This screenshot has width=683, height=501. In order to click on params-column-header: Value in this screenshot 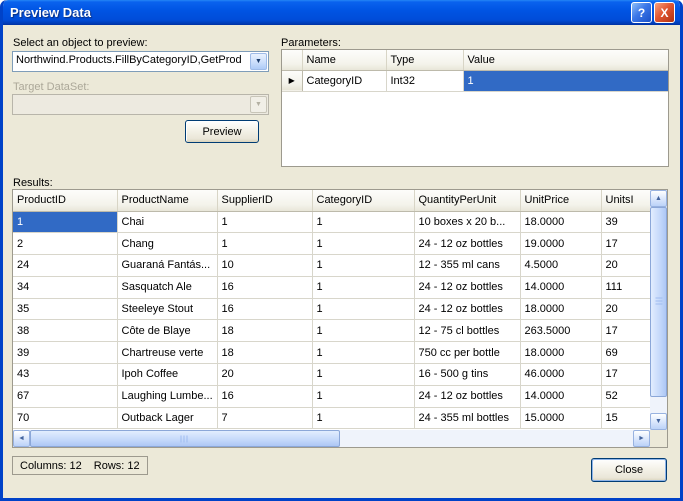, I will do `click(565, 60)`.